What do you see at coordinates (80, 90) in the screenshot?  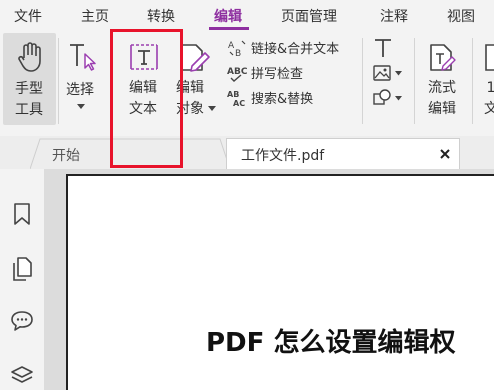 I see `select-label: 选择` at bounding box center [80, 90].